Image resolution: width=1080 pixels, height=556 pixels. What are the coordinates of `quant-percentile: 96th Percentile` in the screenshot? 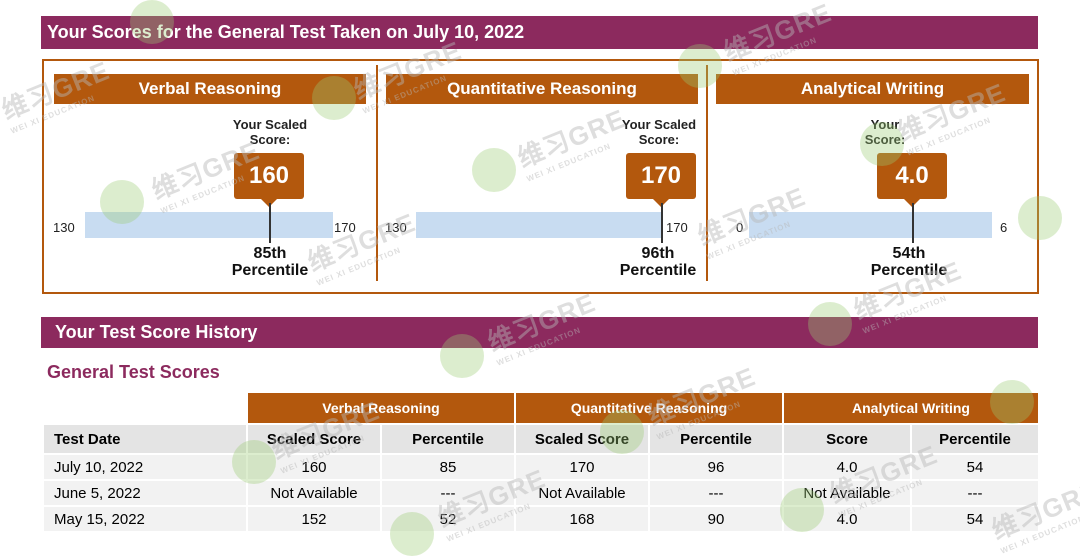 It's located at (658, 262).